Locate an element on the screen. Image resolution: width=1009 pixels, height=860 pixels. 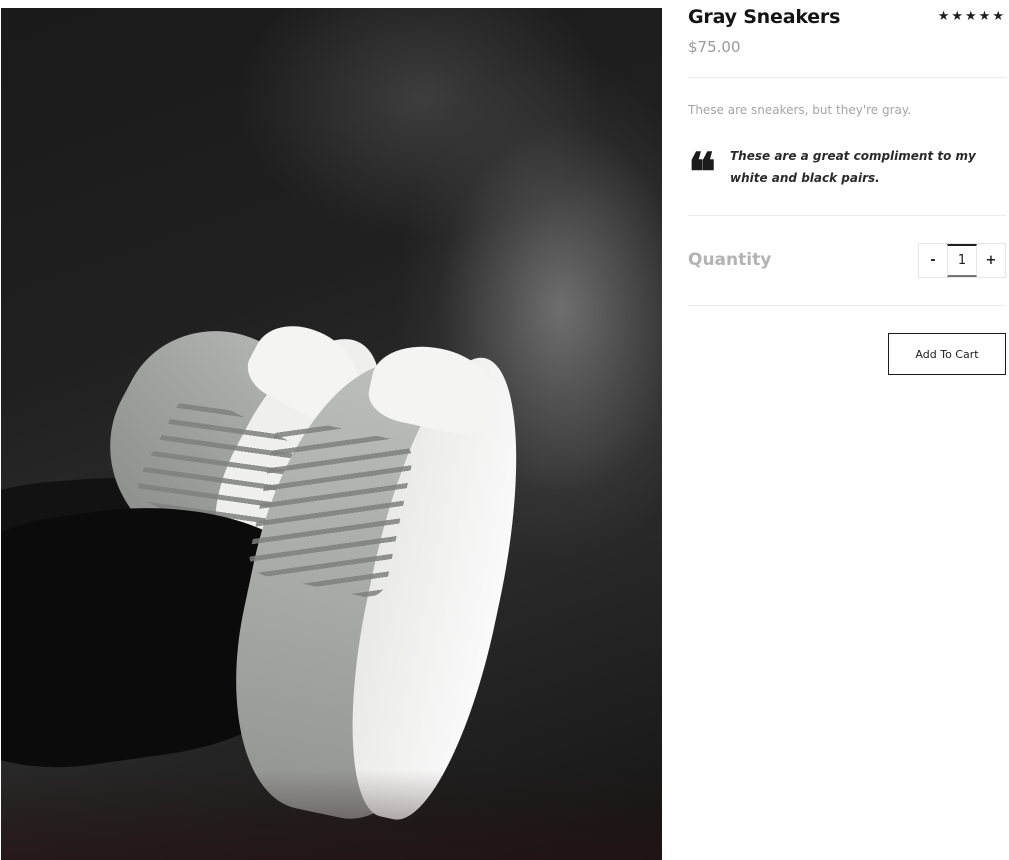
photo-floor is located at coordinates (331, 815).